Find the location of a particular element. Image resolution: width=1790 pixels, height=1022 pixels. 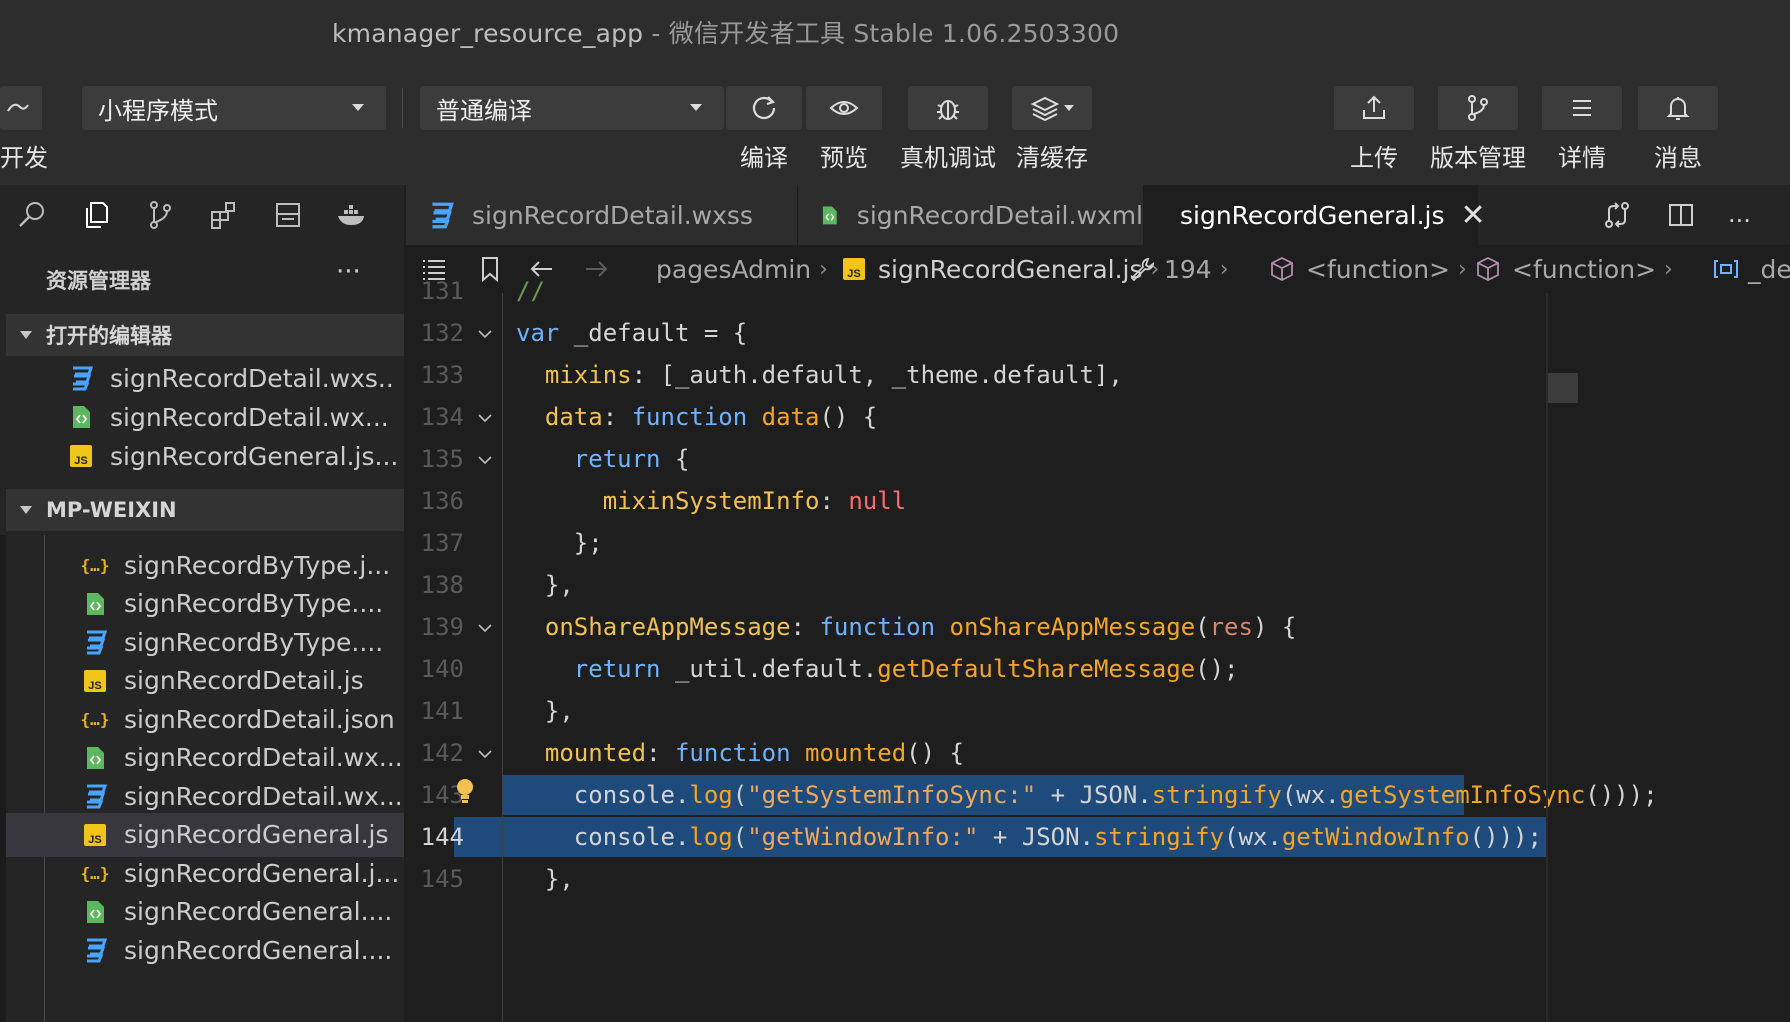

line-number: 136 is located at coordinates (442, 501).